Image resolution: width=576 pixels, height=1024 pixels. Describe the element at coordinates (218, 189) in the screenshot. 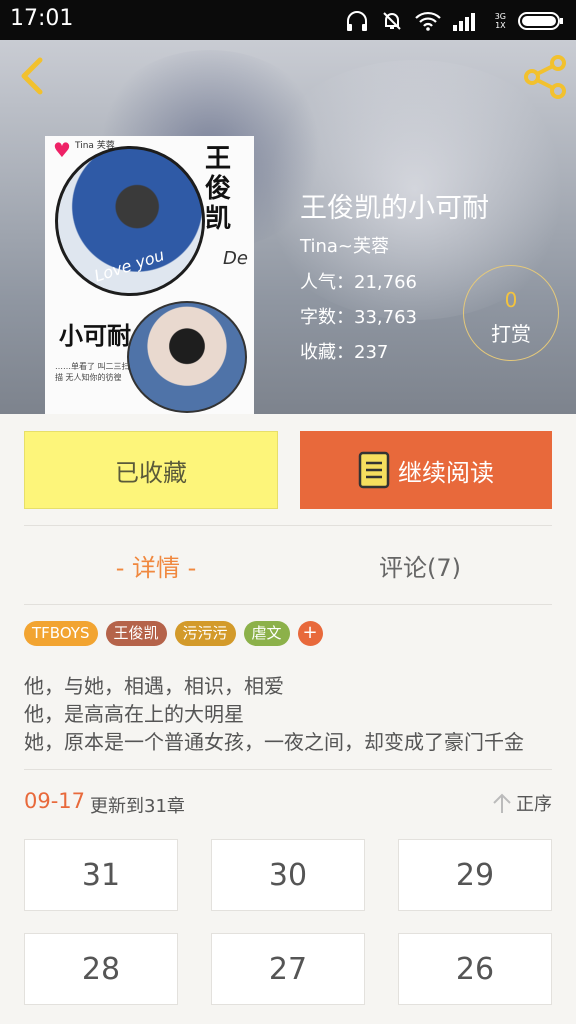

I see `cover-name-vertical: 王俊凯` at that location.